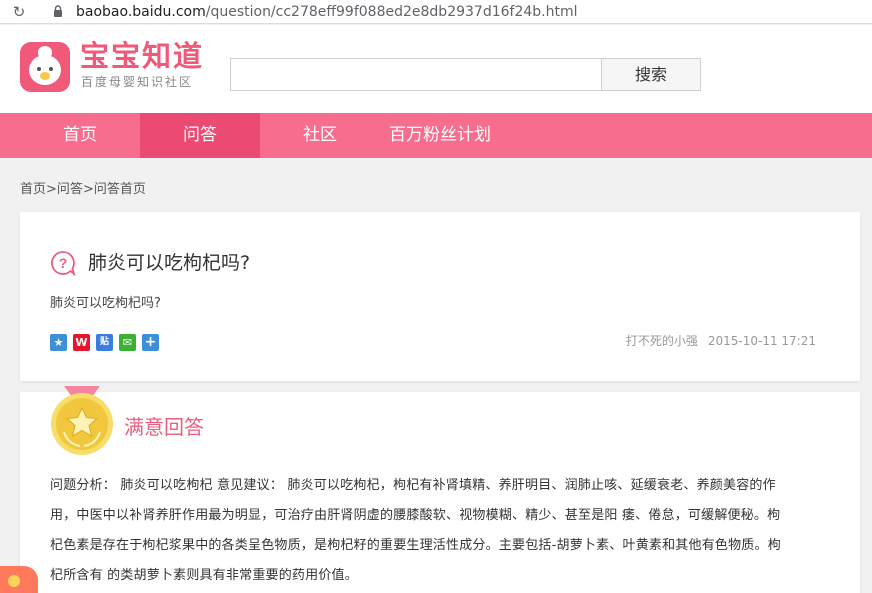 The height and width of the screenshot is (593, 872). I want to click on nav-item-qa: 问答, so click(200, 135).